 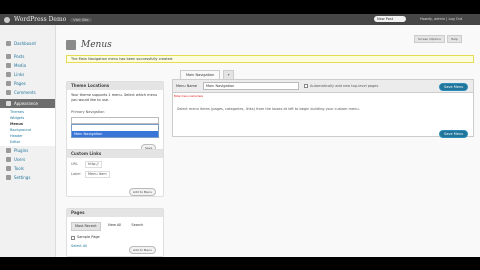 What do you see at coordinates (115, 213) in the screenshot?
I see `box-title: Pages` at bounding box center [115, 213].